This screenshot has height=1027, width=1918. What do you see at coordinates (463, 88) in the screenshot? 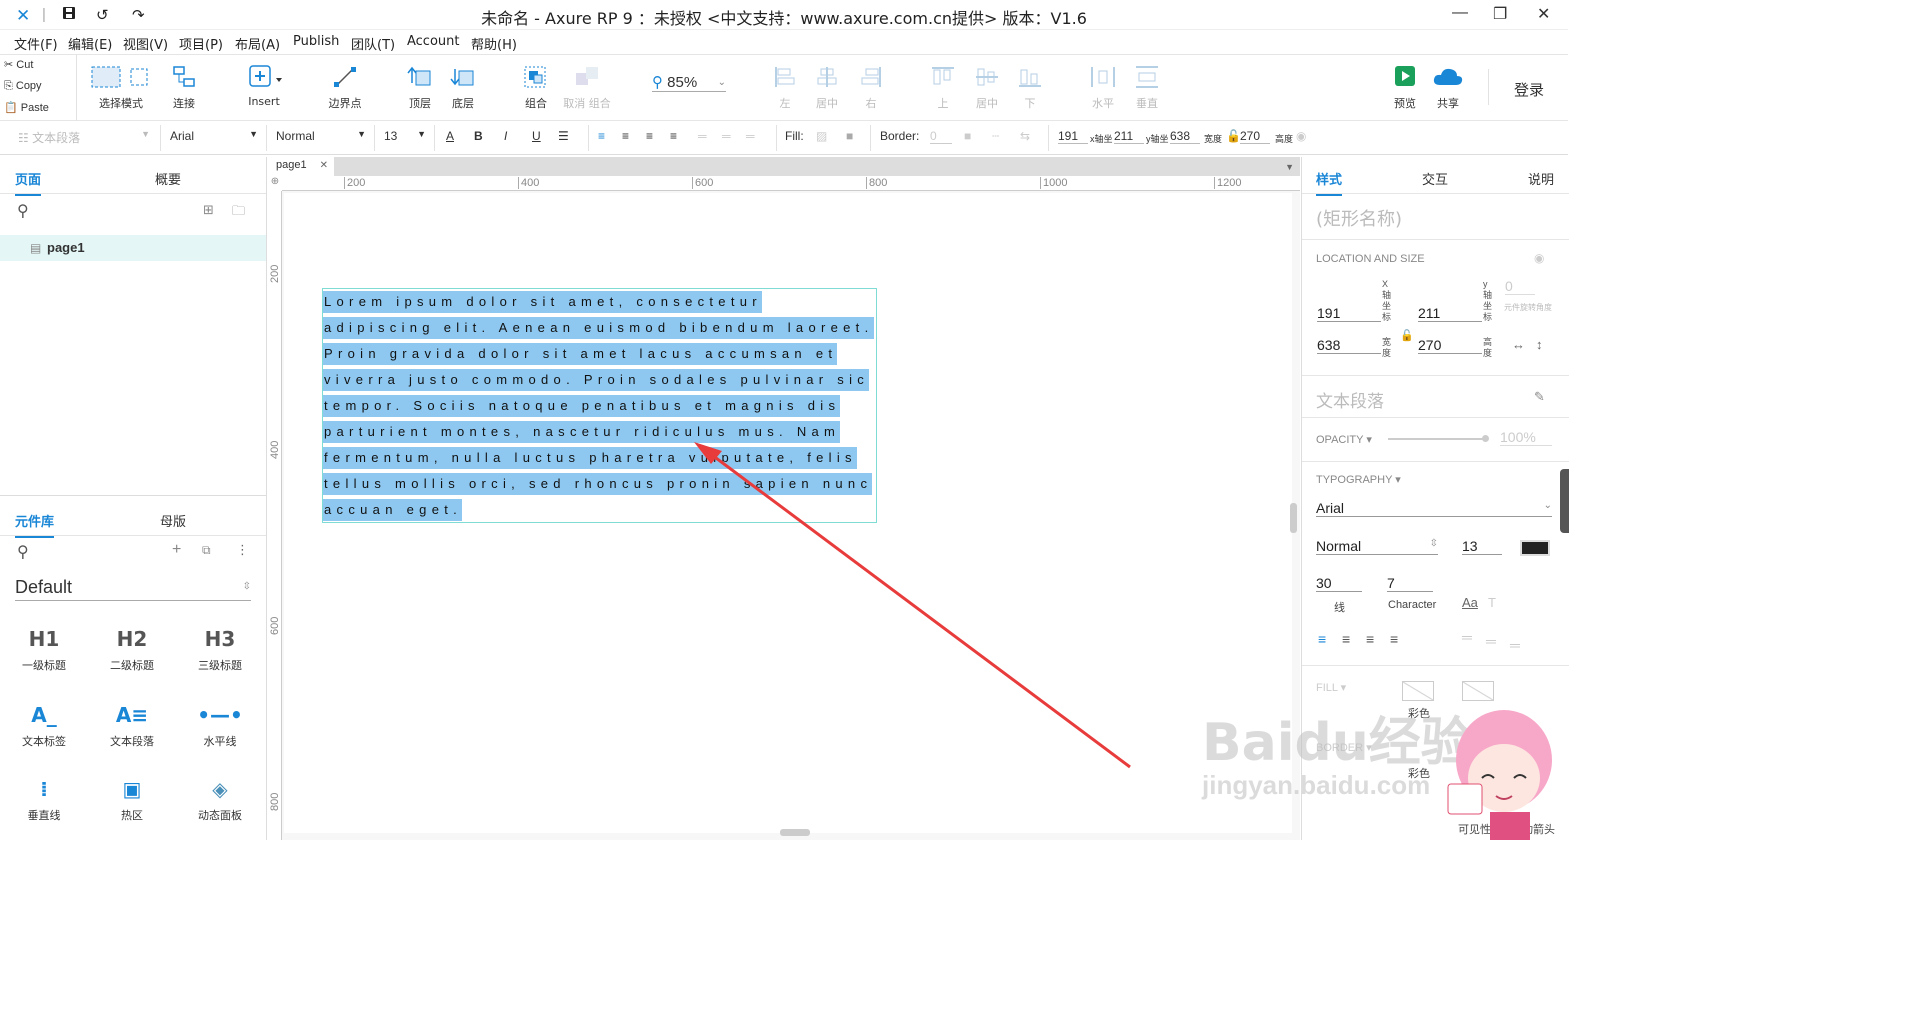
I see `send-to-back-button: 底层` at bounding box center [463, 88].